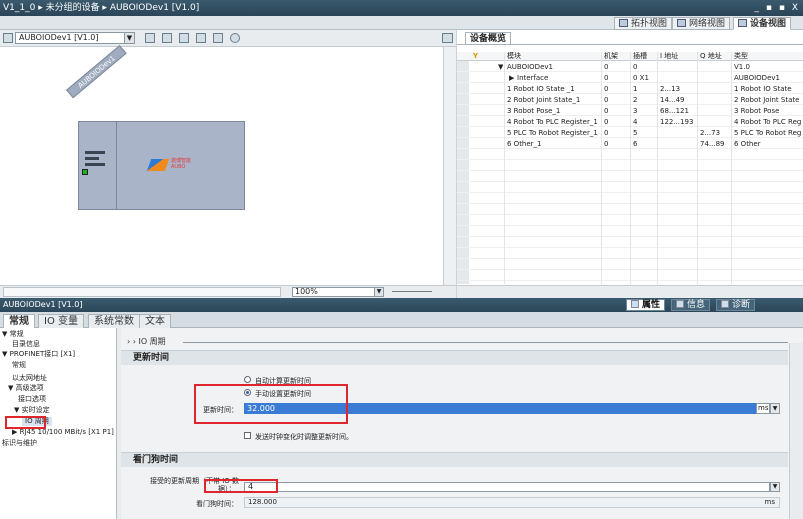 This screenshot has width=803, height=519. What do you see at coordinates (37, 421) in the screenshot?
I see `nav-io-cycle: IO 周期` at bounding box center [37, 421].